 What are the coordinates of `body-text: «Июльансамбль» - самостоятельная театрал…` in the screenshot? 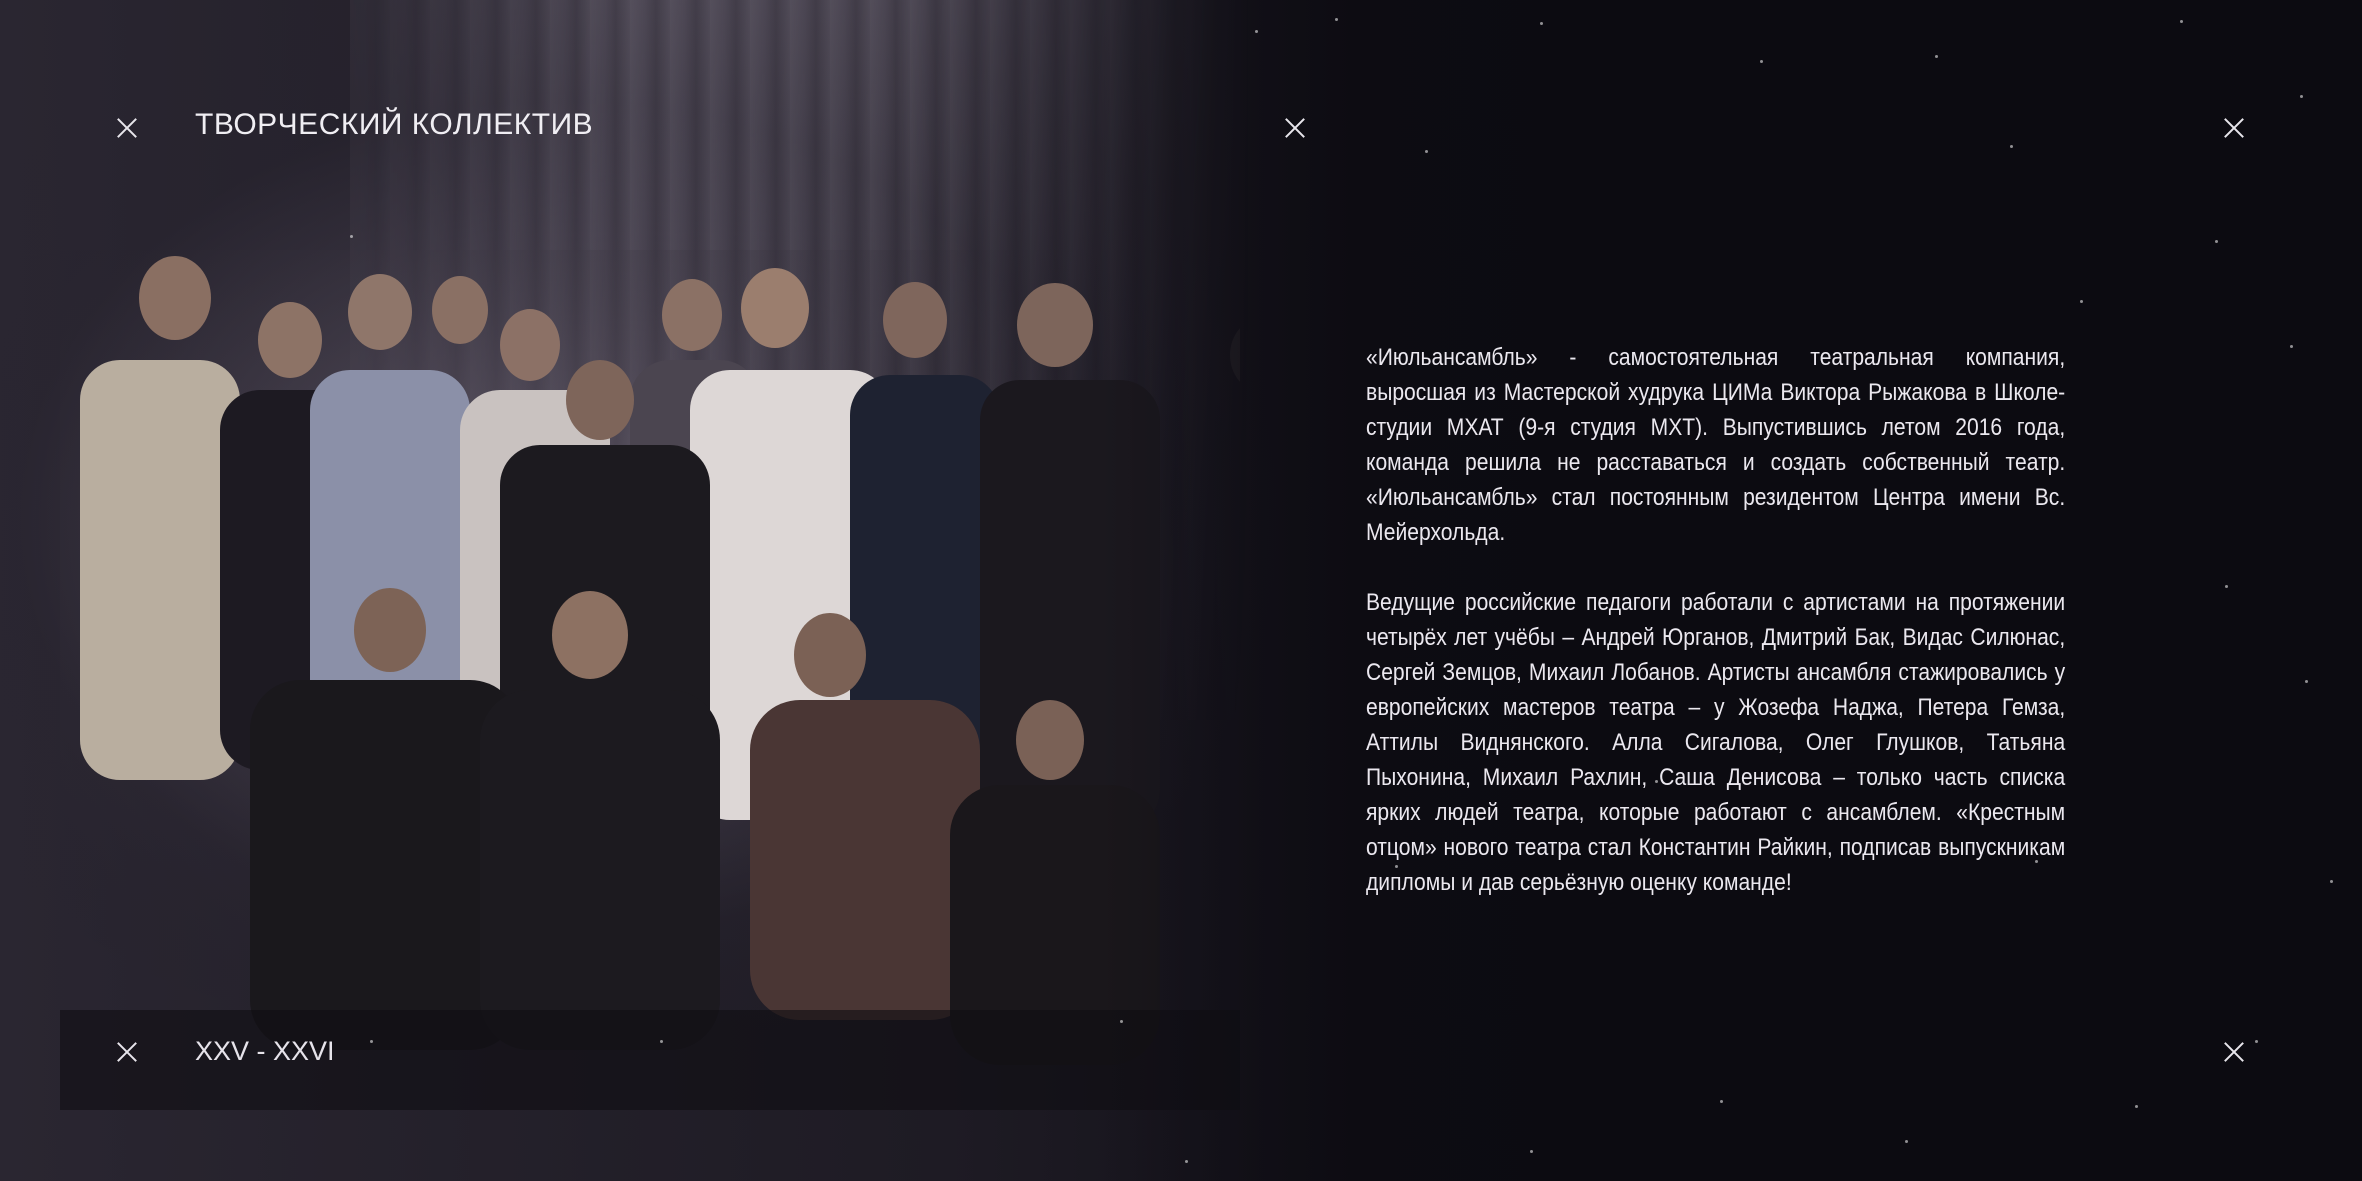 It's located at (1715, 637).